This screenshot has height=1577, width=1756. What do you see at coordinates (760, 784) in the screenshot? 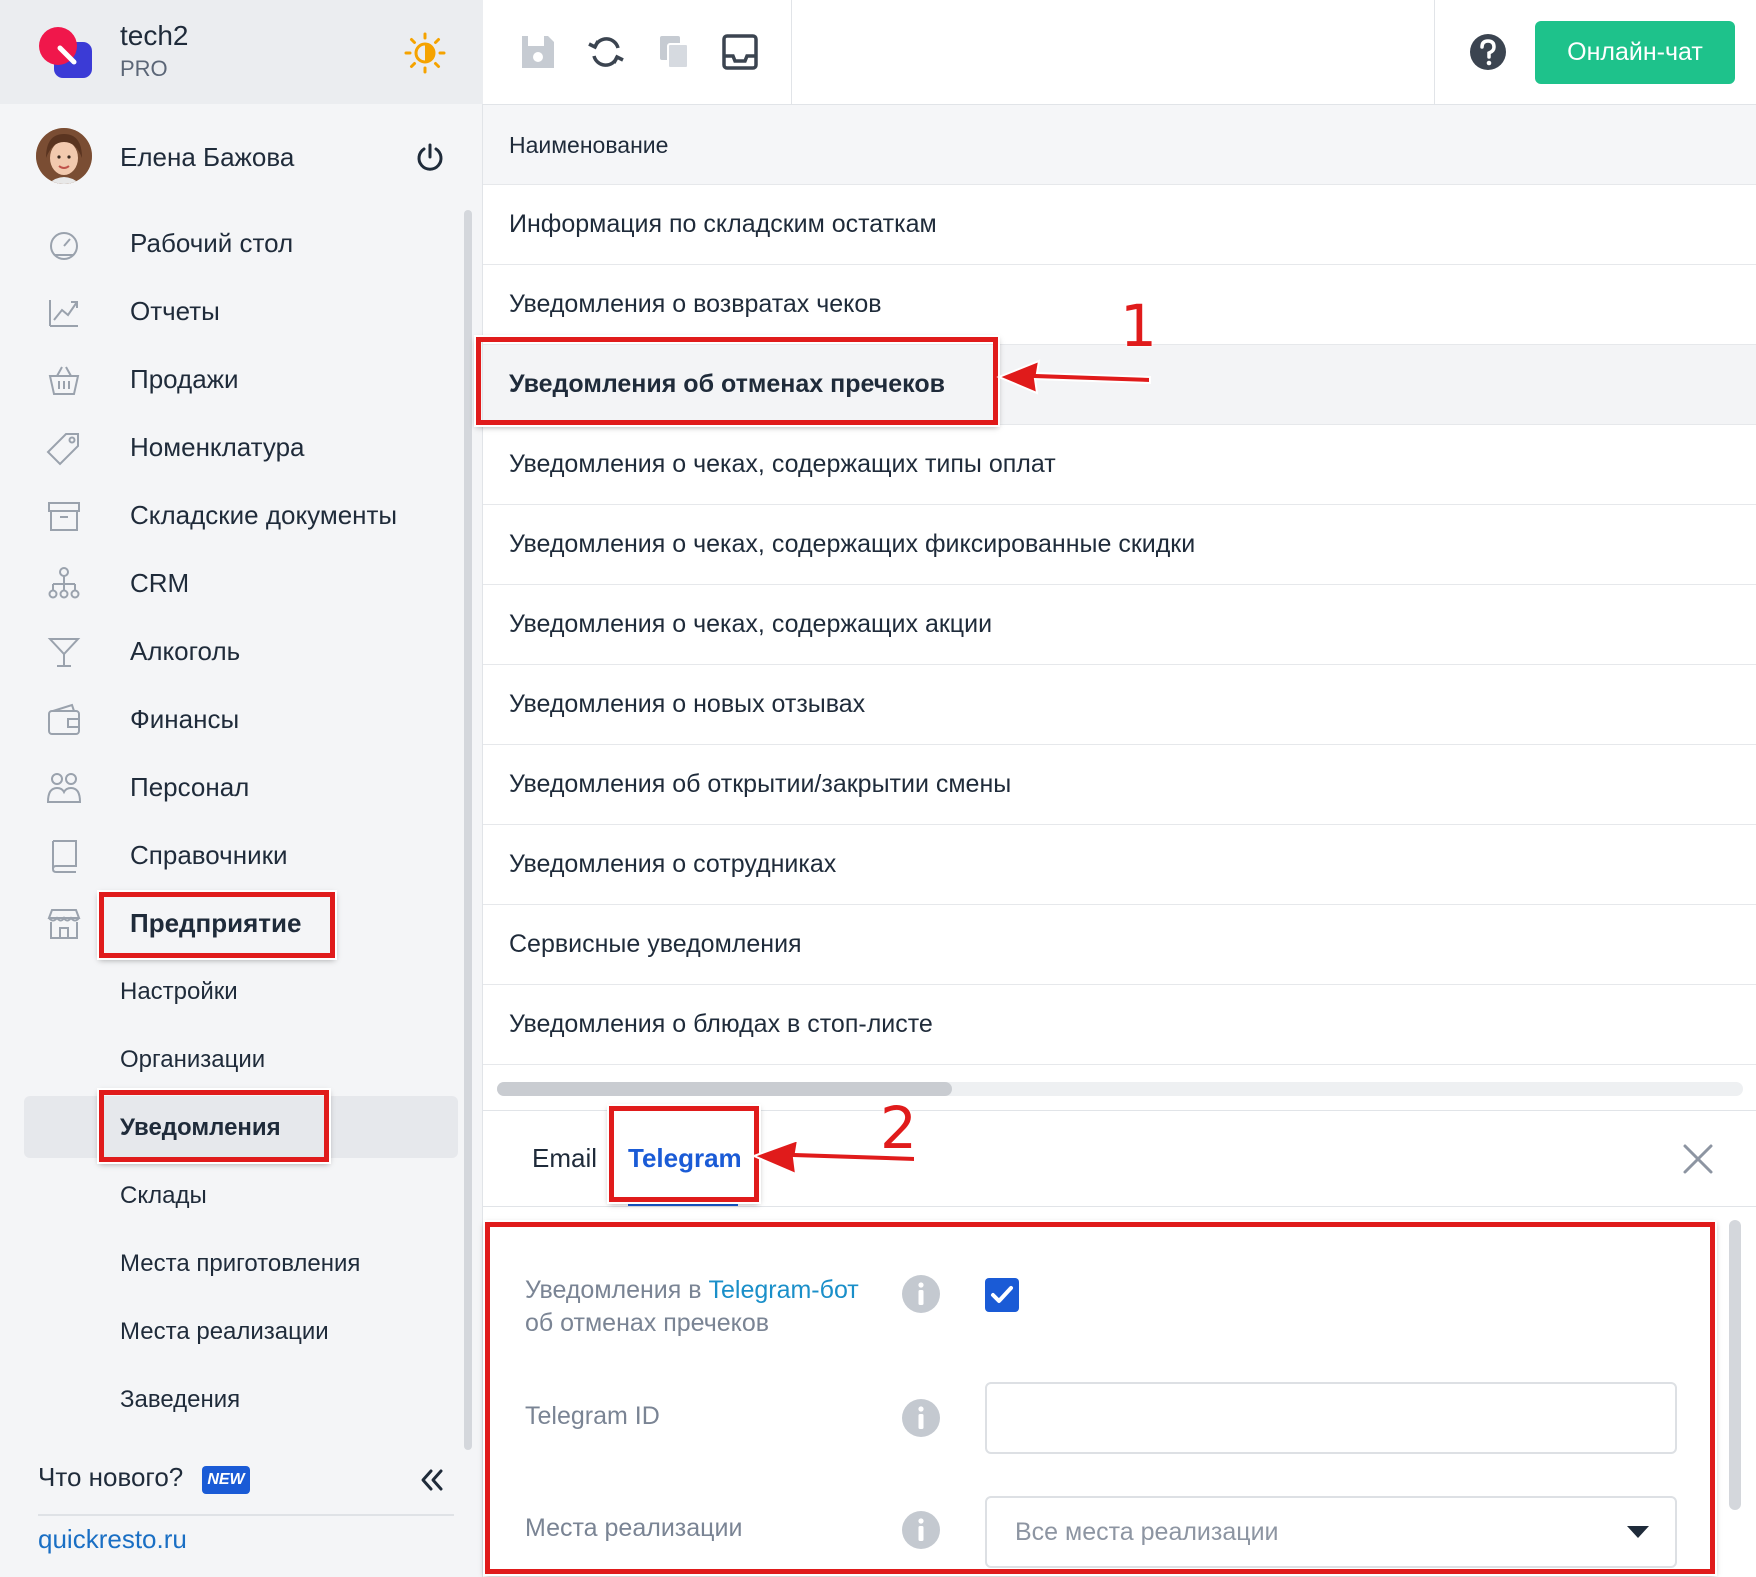
I see `table-cell: Уведомления об открытии/закрытии смены` at bounding box center [760, 784].